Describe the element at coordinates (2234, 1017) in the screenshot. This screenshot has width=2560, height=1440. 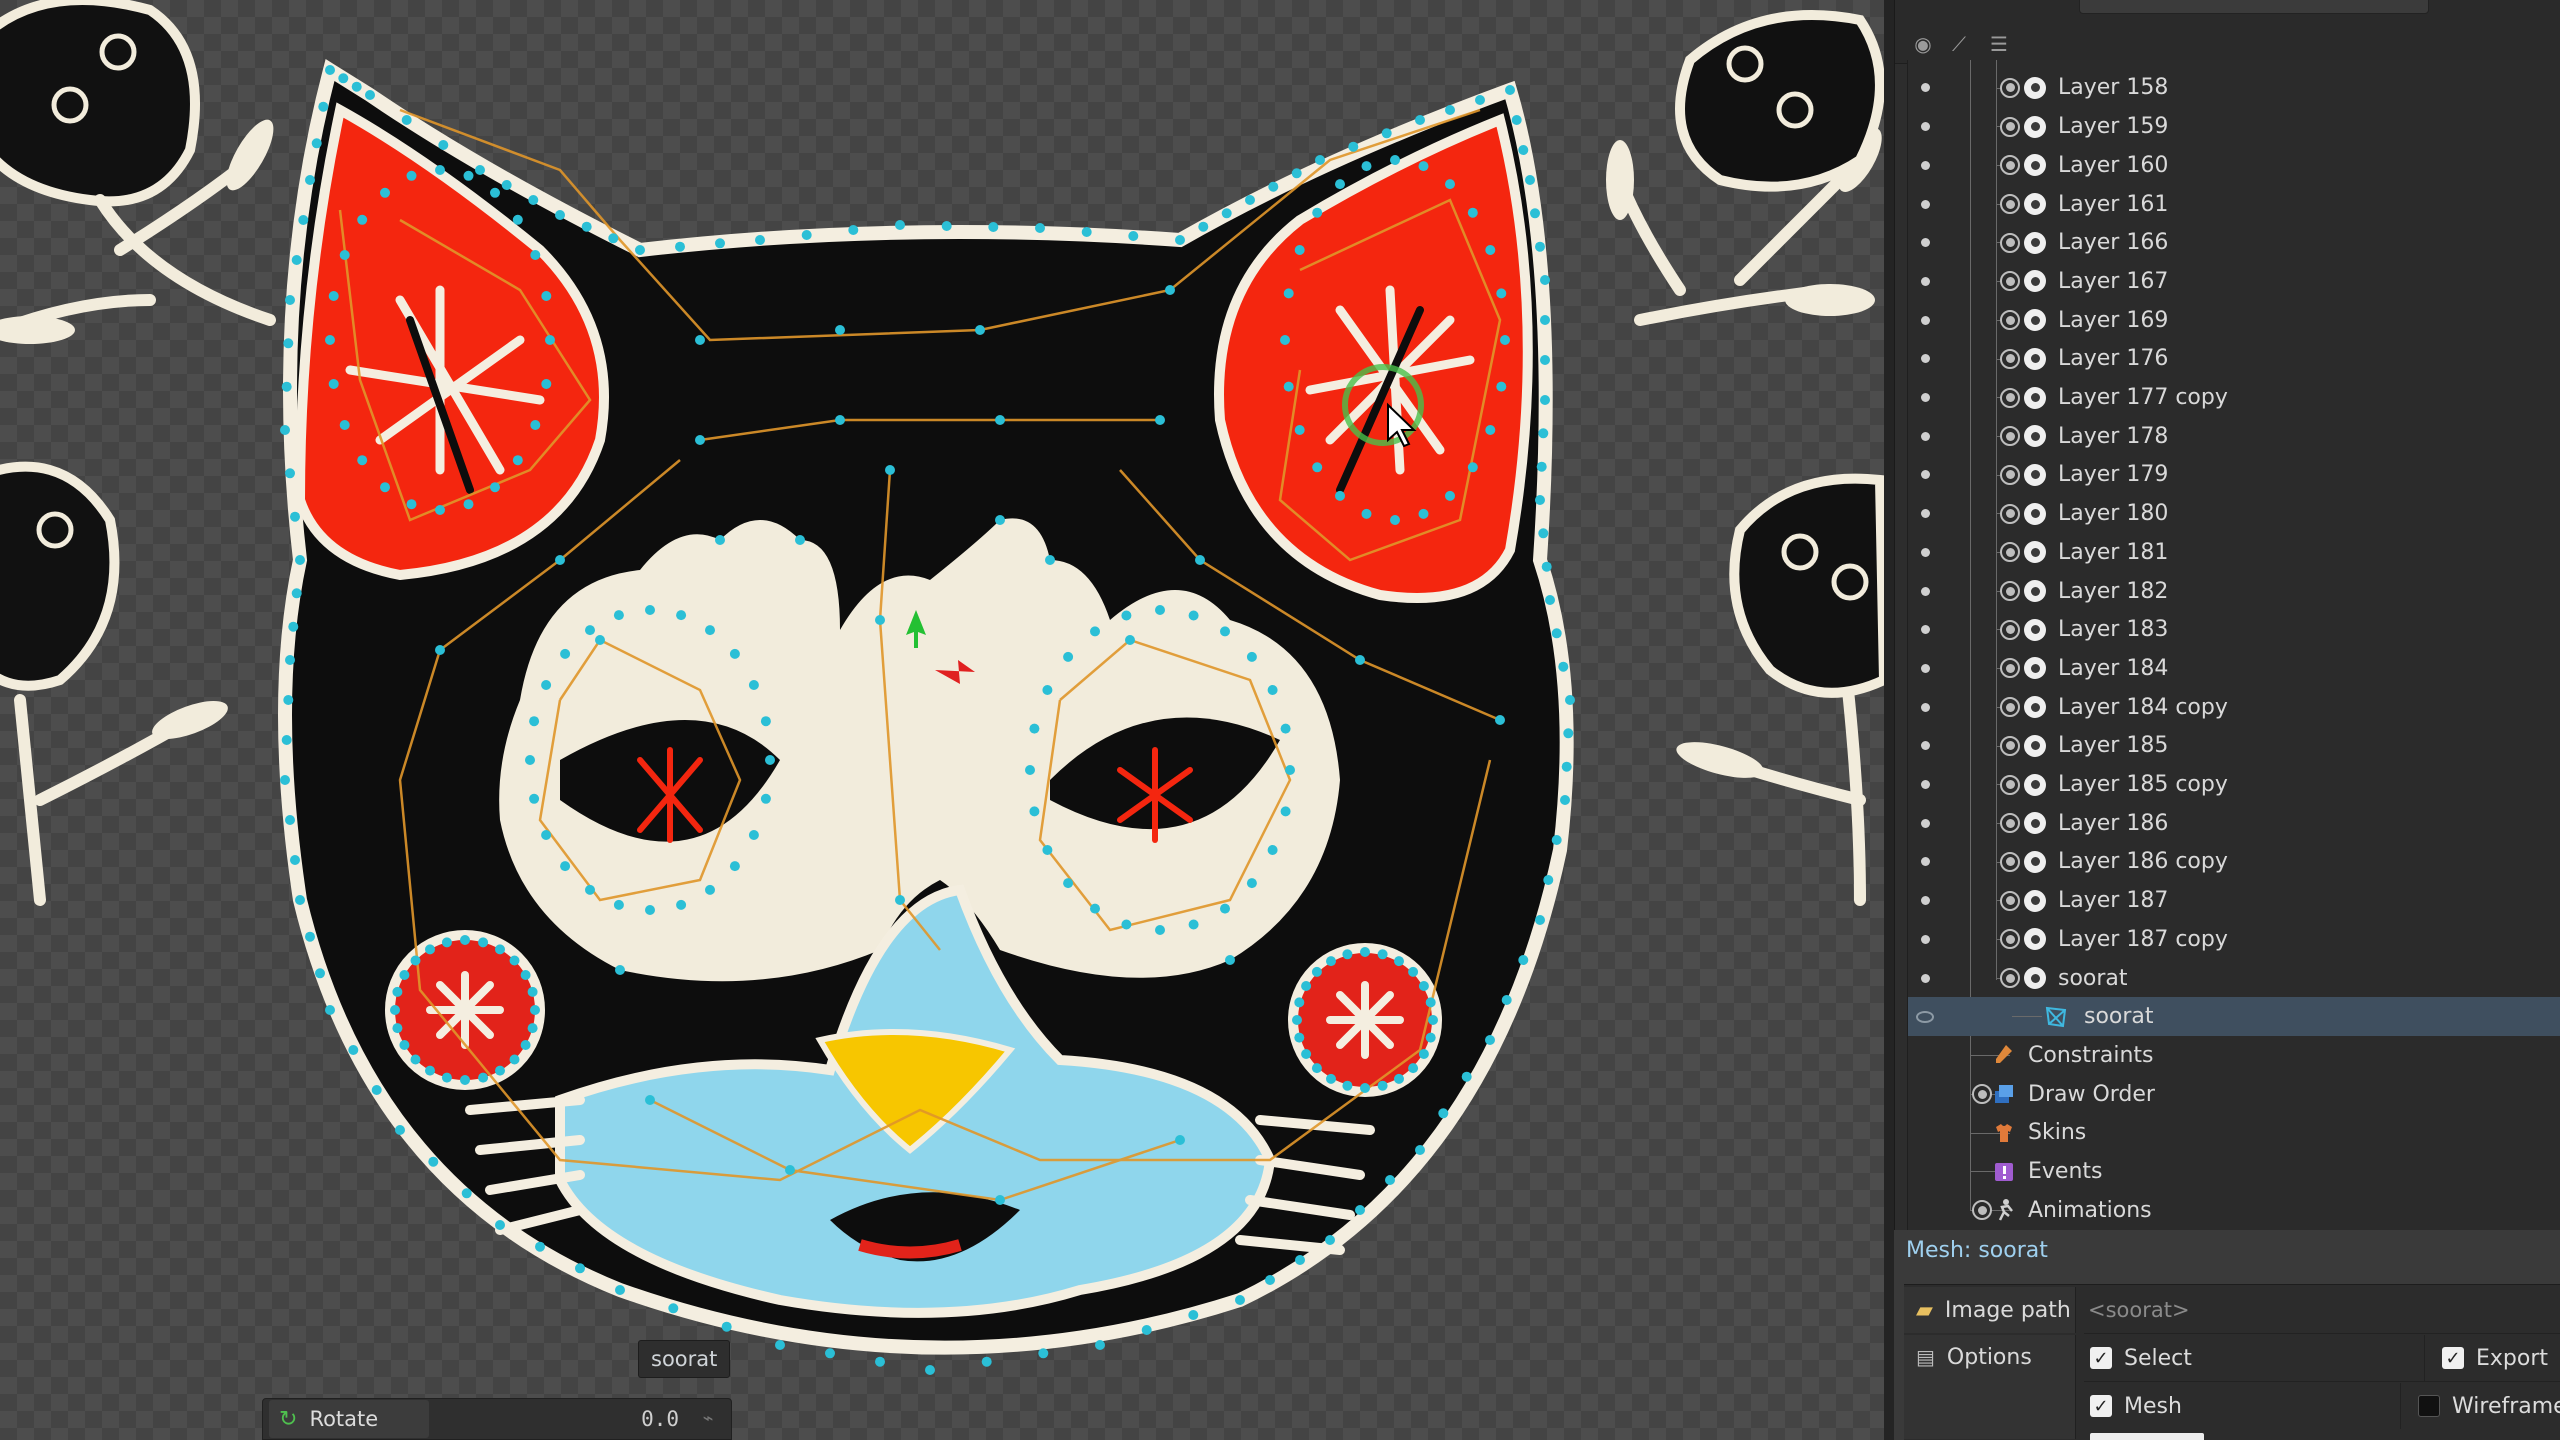
I see `tree-item-mesh-soorat: soorat` at that location.